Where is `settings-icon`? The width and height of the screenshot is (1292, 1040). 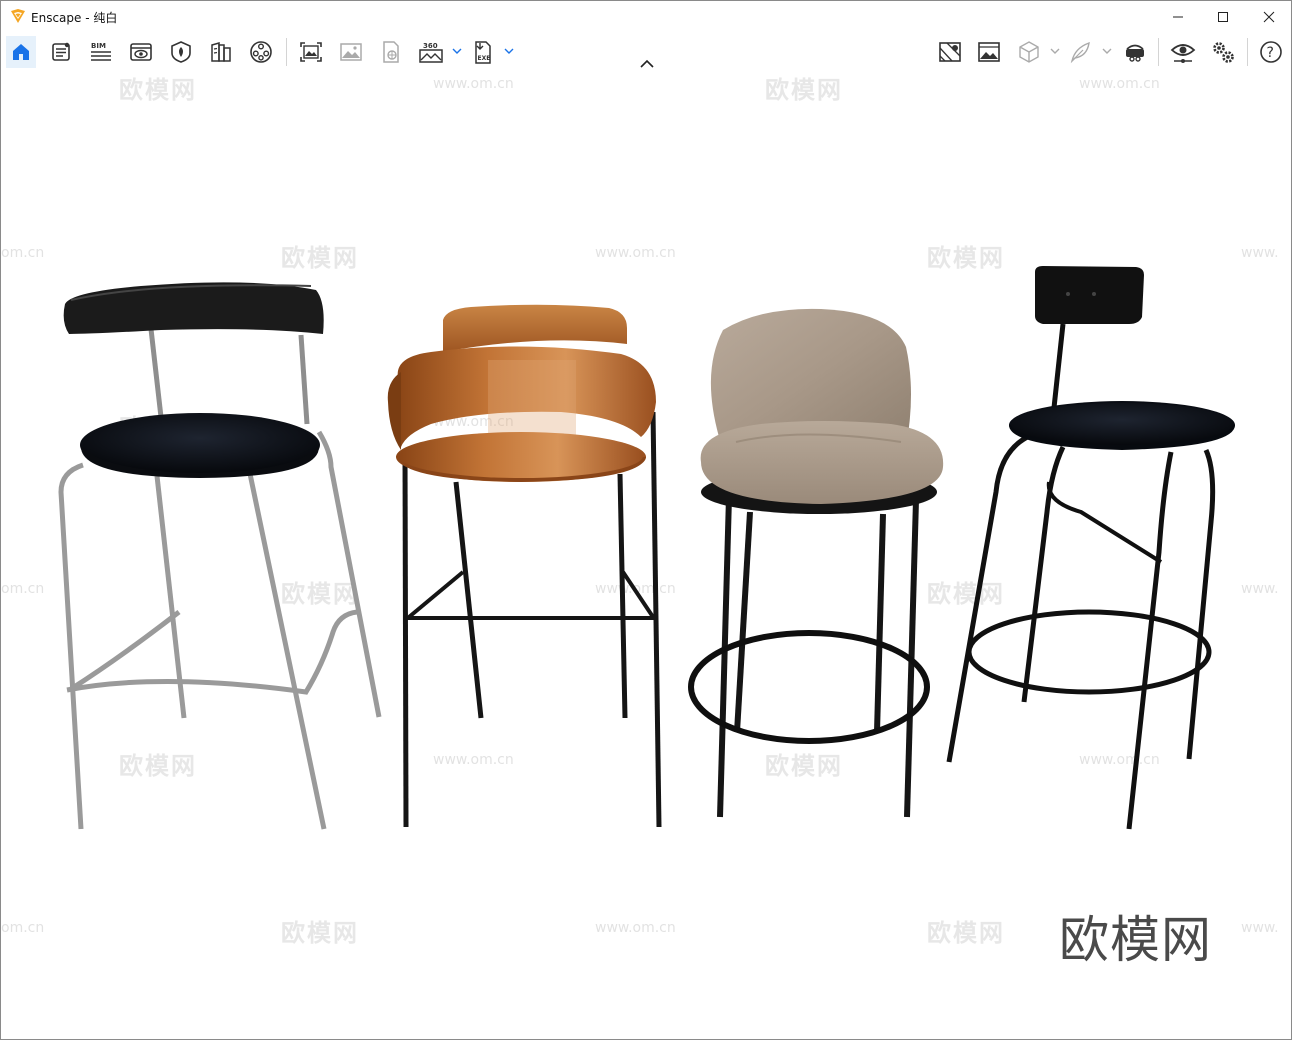
settings-icon is located at coordinates (1223, 52).